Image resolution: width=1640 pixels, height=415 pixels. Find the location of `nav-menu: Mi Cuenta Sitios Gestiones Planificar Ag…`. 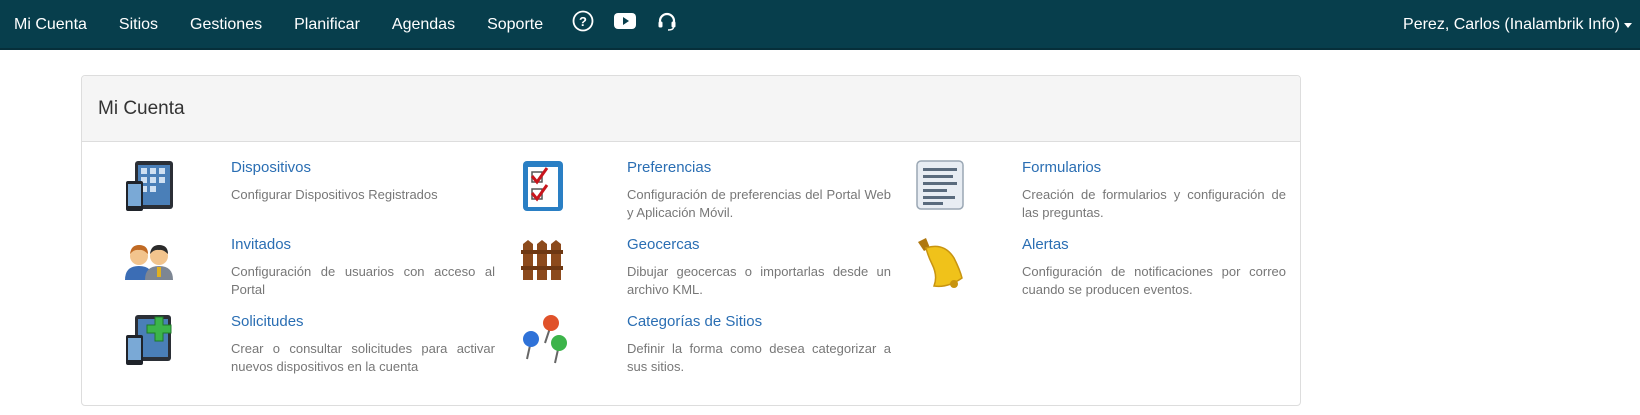

nav-menu: Mi Cuenta Sitios Gestiones Planificar Ag… is located at coordinates (342, 25).